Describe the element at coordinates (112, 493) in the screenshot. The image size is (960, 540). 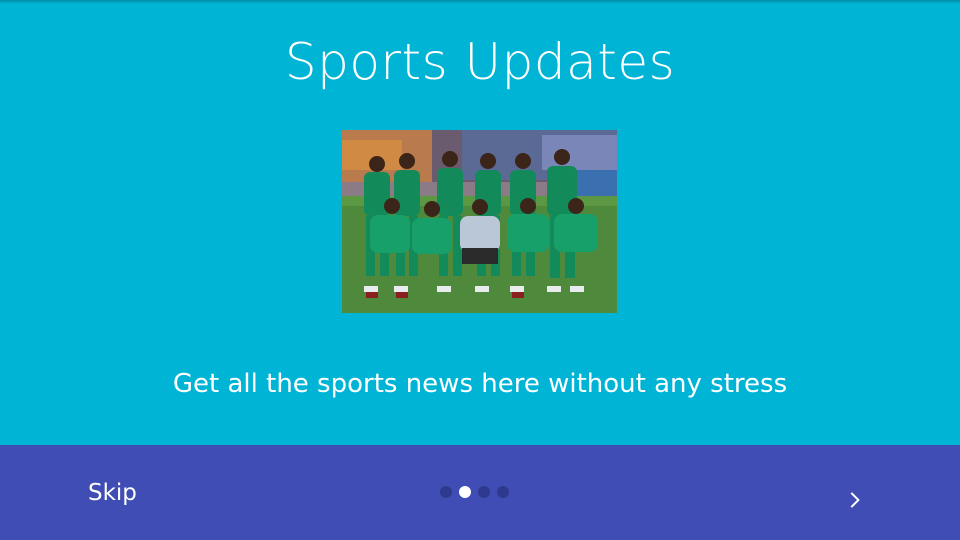
I see `skip-button: Skip` at that location.